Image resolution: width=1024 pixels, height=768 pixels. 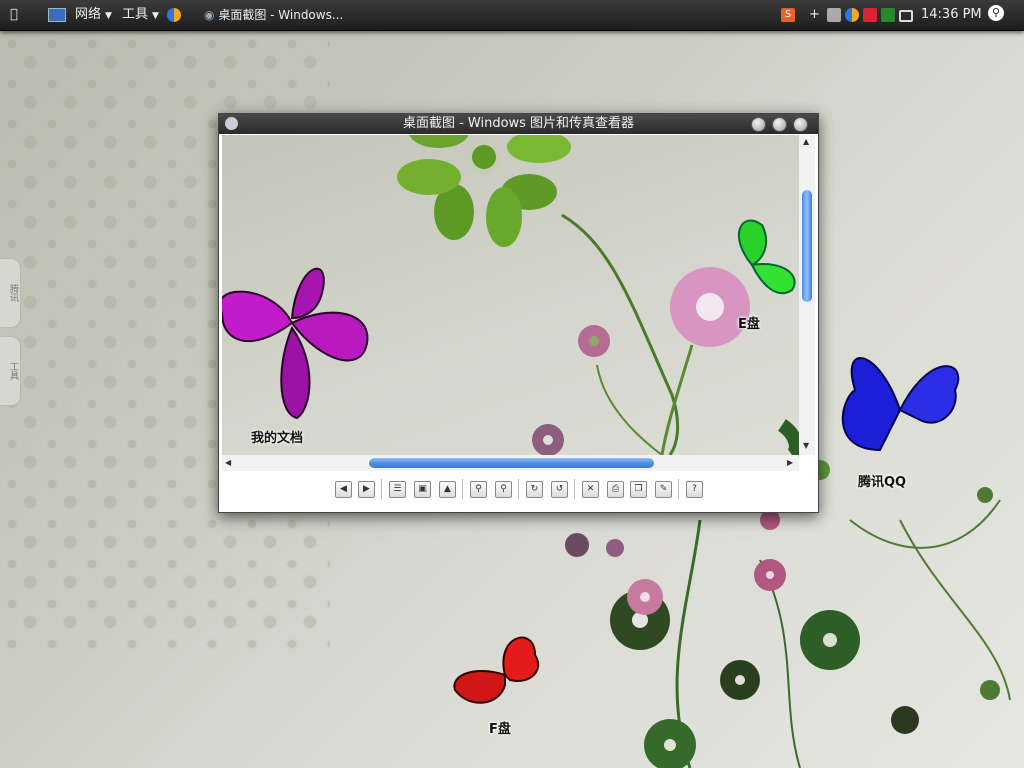 I want to click on window-title: 桌面截图 - Windows 图片和传真查看器, so click(x=518, y=123).